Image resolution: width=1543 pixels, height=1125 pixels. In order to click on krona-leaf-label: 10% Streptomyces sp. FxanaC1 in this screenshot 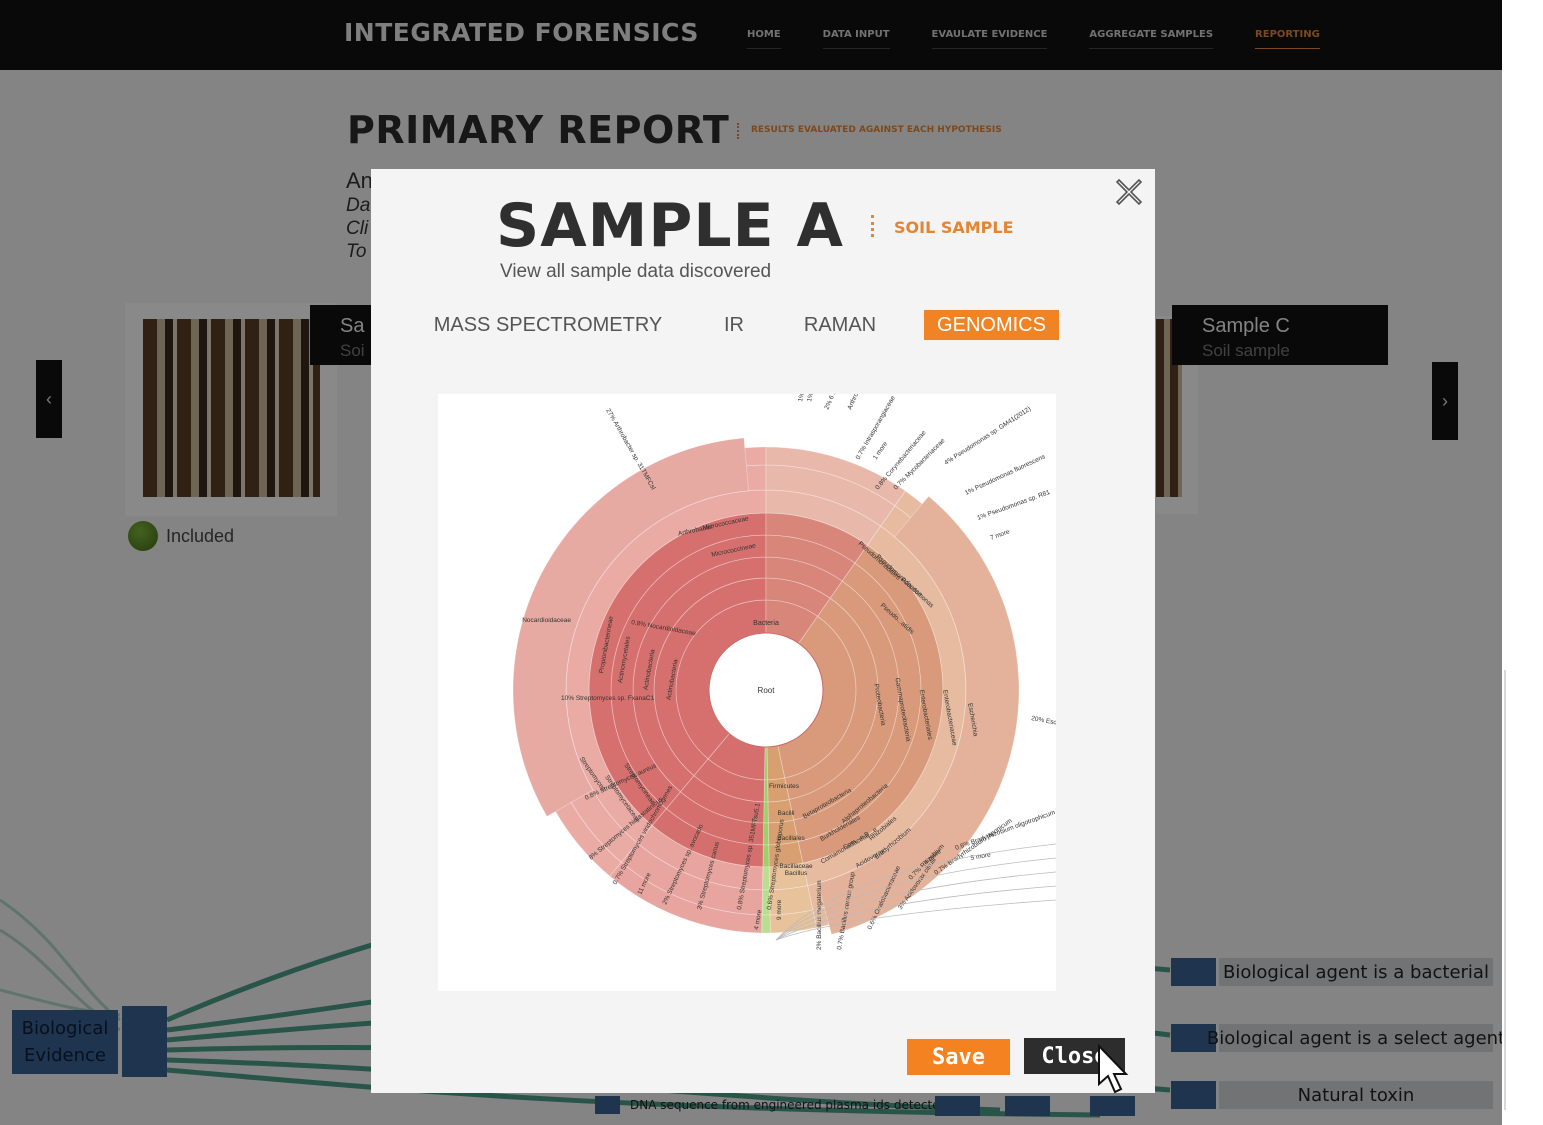, I will do `click(608, 698)`.